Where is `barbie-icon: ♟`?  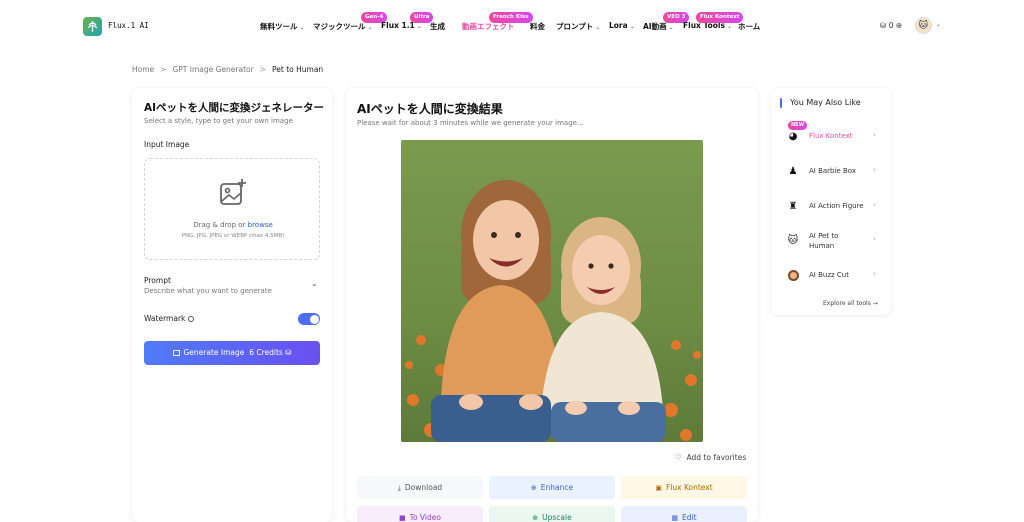 barbie-icon: ♟ is located at coordinates (793, 171).